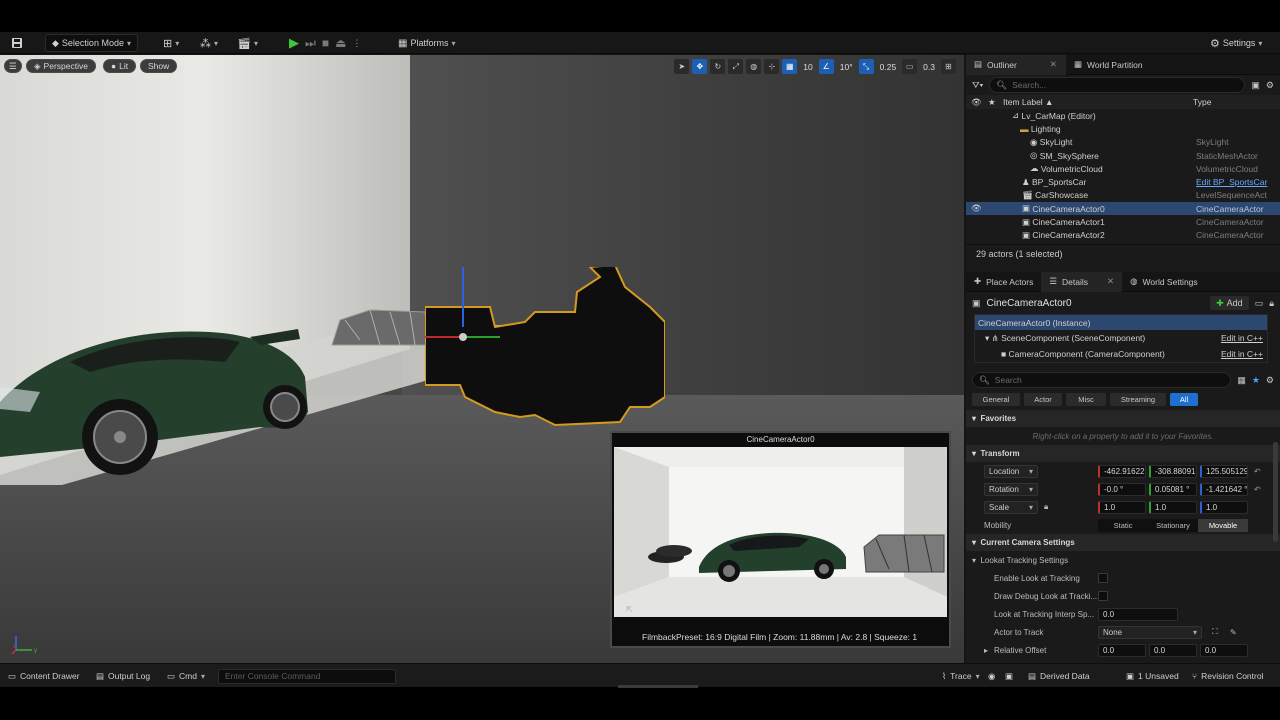 This screenshot has width=1280, height=720. Describe the element at coordinates (1011, 471) in the screenshot. I see `location-dropdown: Location ▾` at that location.